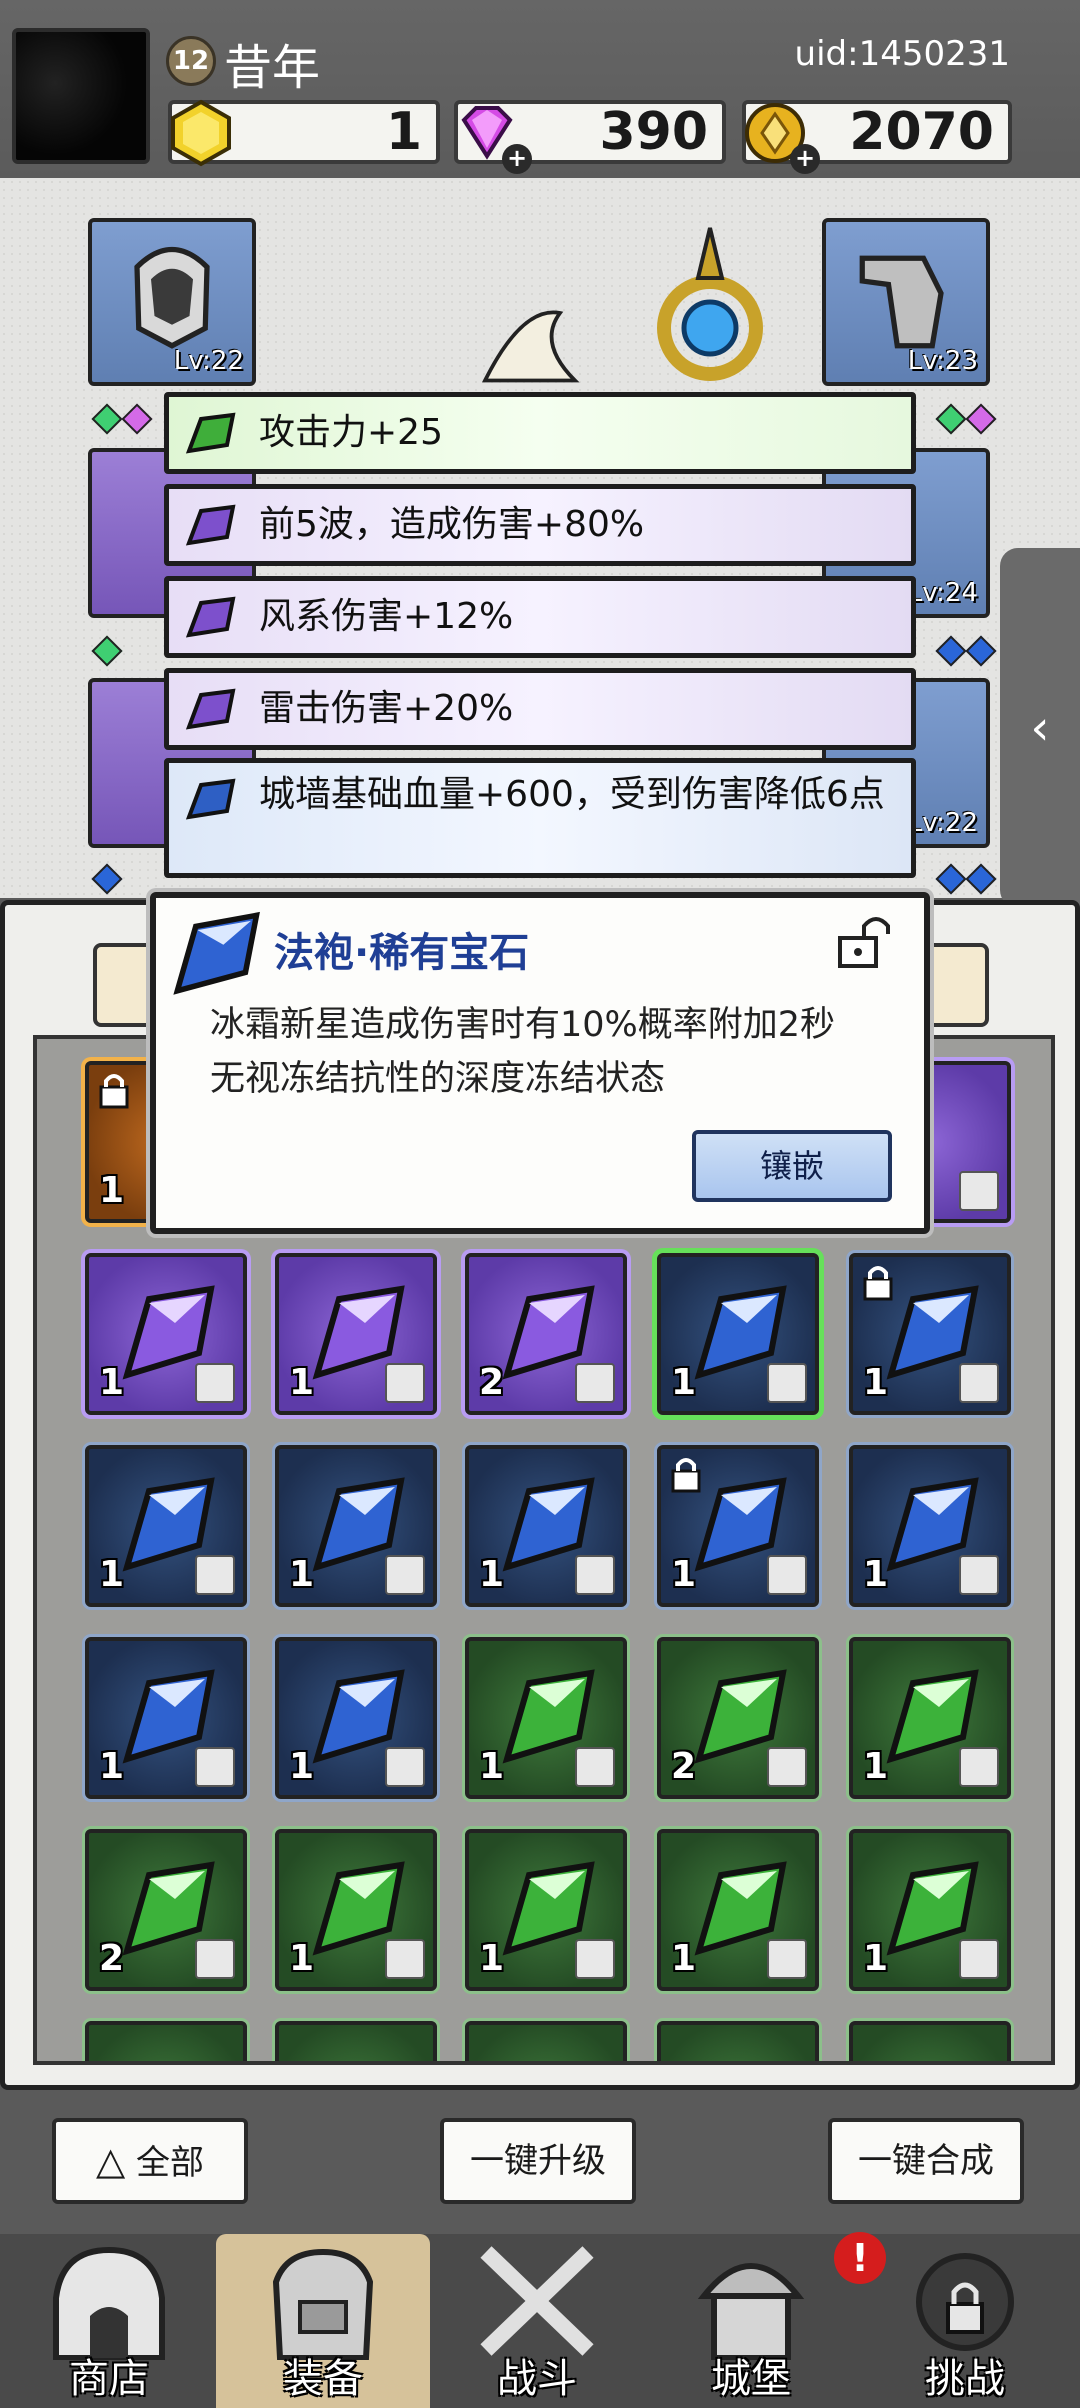 The width and height of the screenshot is (1080, 2408). What do you see at coordinates (172, 302) in the screenshot?
I see `equip-slot-helmet: Lv:22` at bounding box center [172, 302].